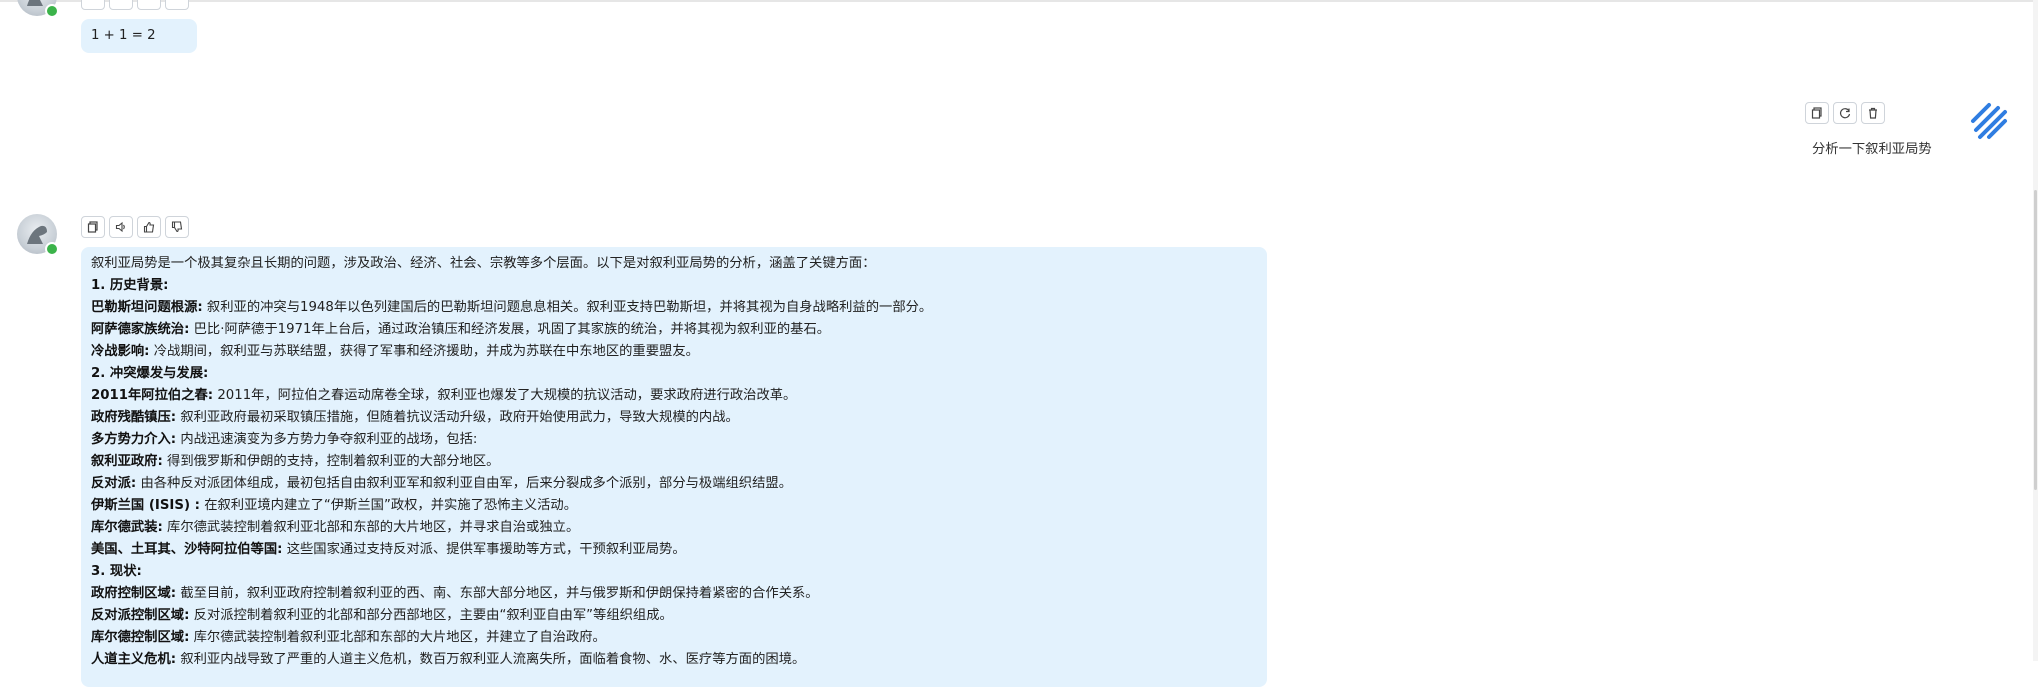  I want to click on scrollbar-thumb, so click(2035, 340).